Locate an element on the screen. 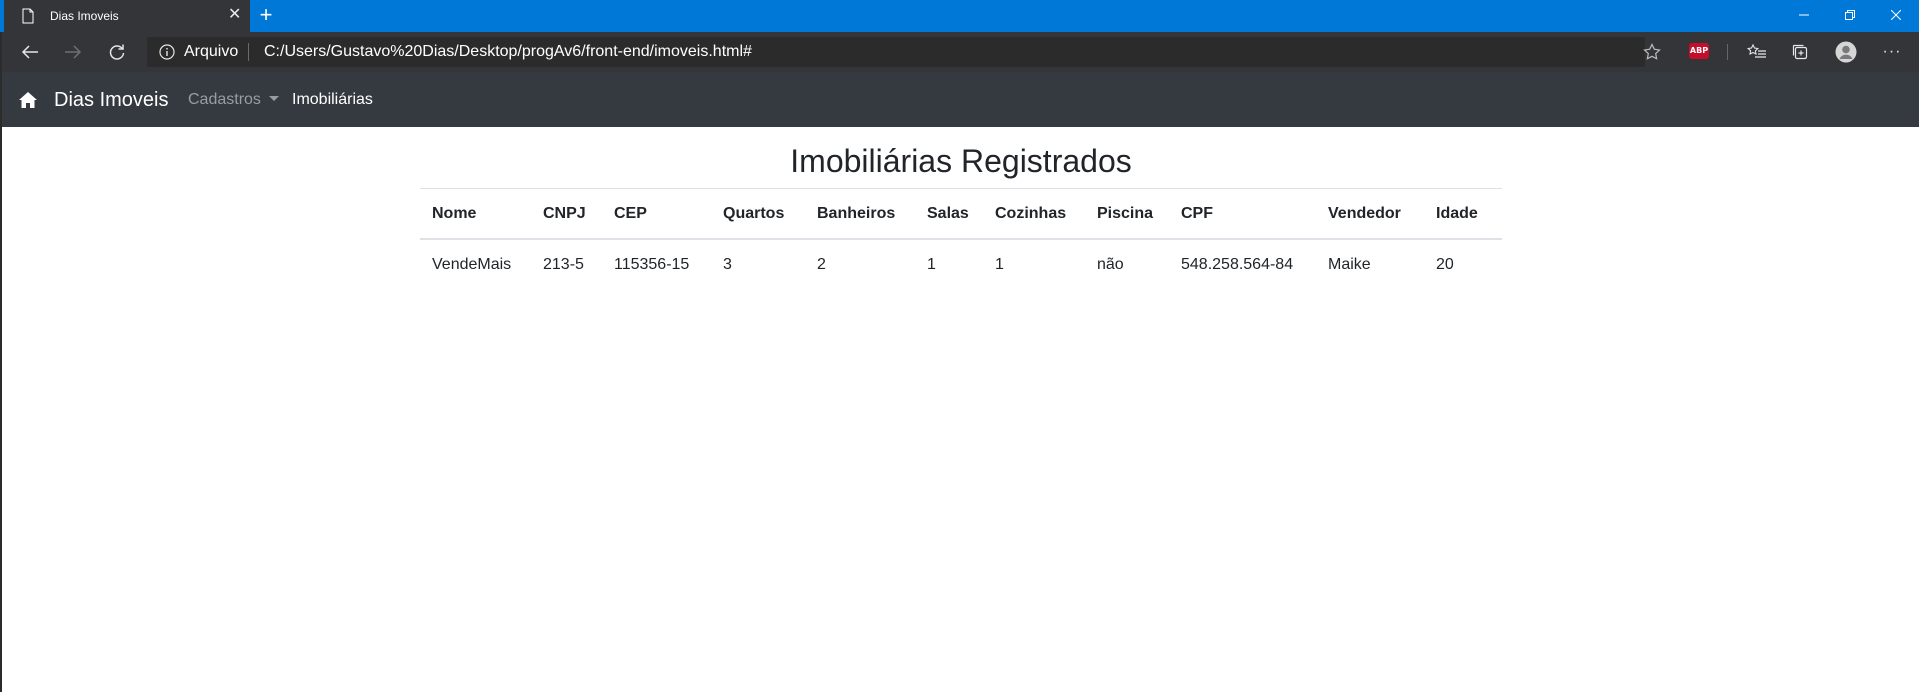  restore-button is located at coordinates (1850, 16).